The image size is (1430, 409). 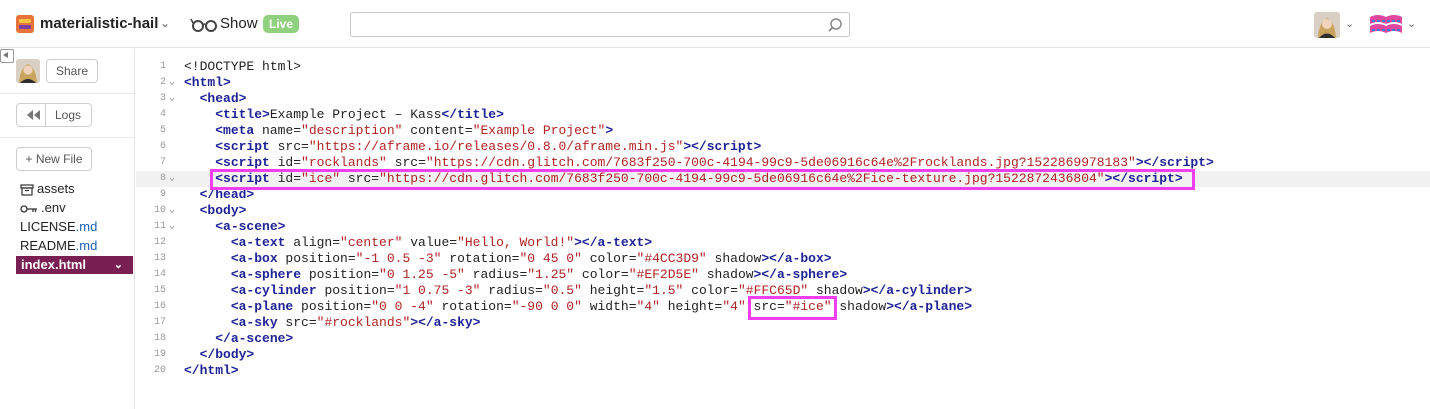 I want to click on line-number: 10, so click(x=159, y=210).